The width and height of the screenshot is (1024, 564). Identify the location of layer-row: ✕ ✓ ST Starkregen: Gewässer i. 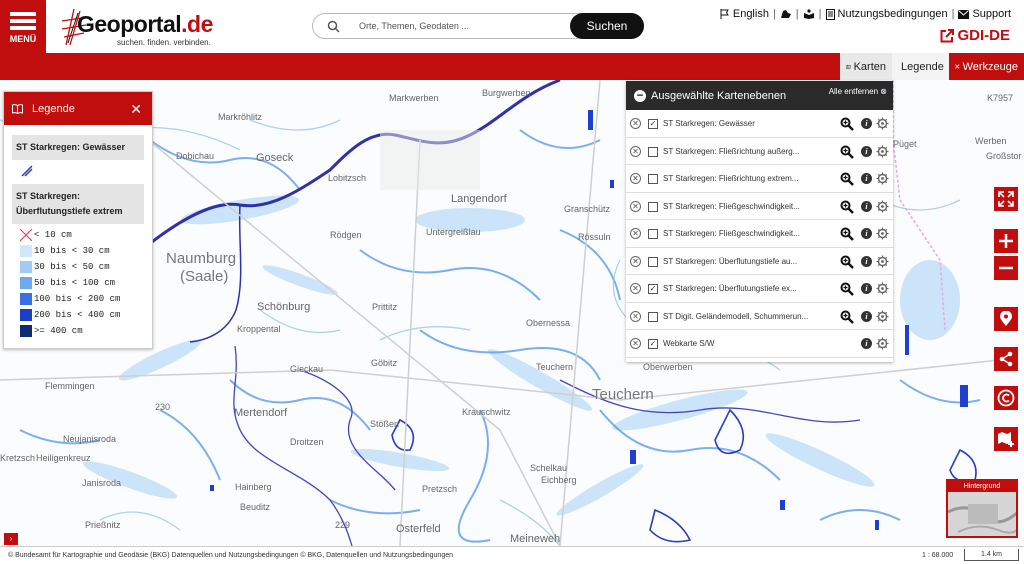
(759, 124).